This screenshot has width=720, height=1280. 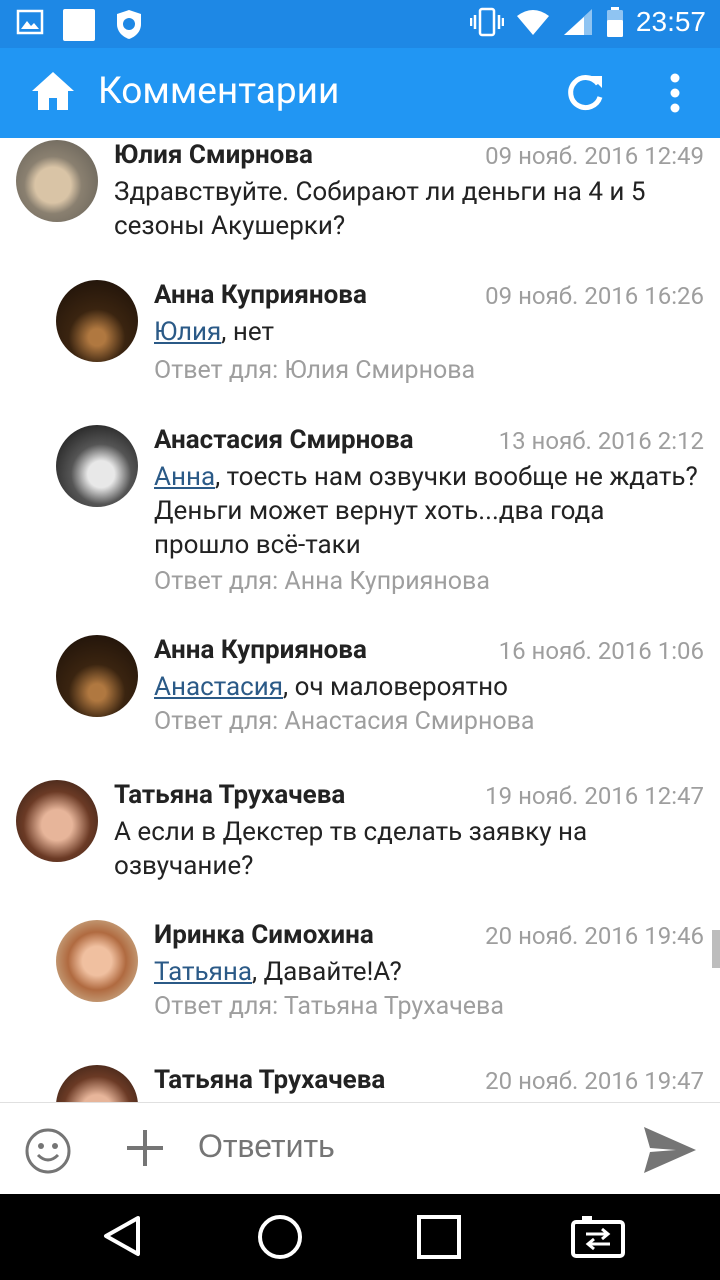 I want to click on emoji-button, so click(x=48, y=1153).